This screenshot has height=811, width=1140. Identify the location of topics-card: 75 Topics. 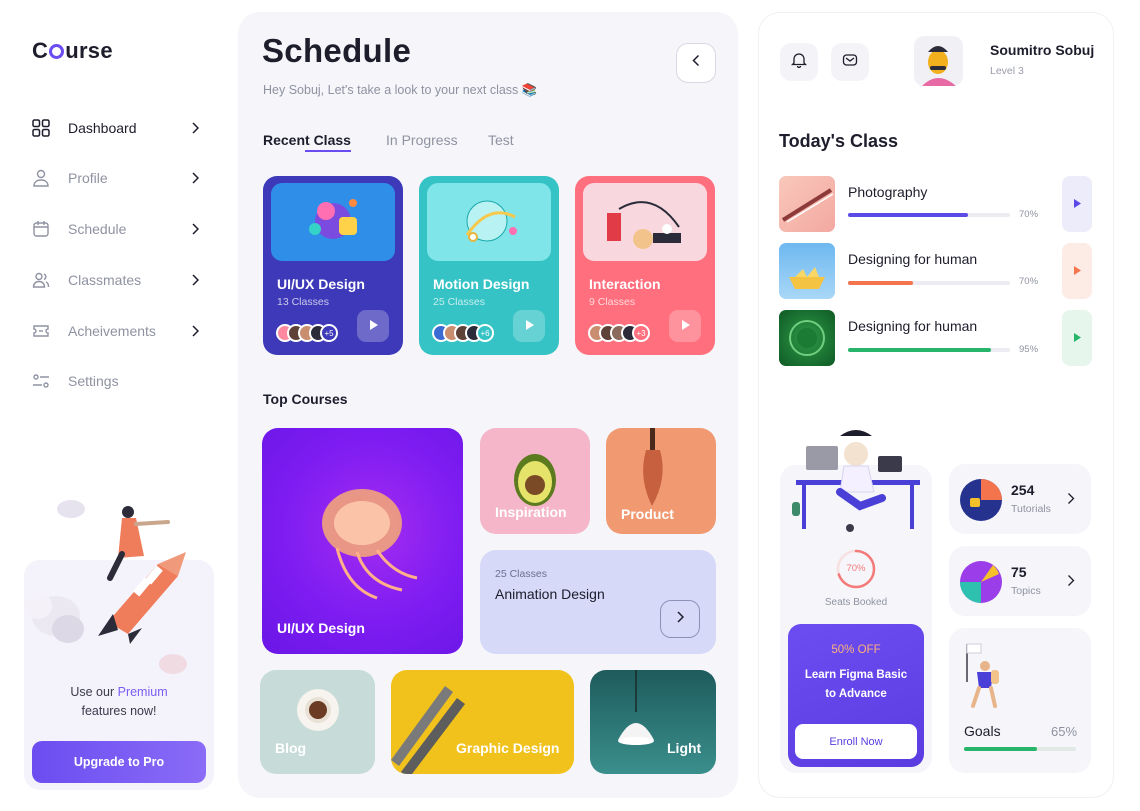
(1020, 581).